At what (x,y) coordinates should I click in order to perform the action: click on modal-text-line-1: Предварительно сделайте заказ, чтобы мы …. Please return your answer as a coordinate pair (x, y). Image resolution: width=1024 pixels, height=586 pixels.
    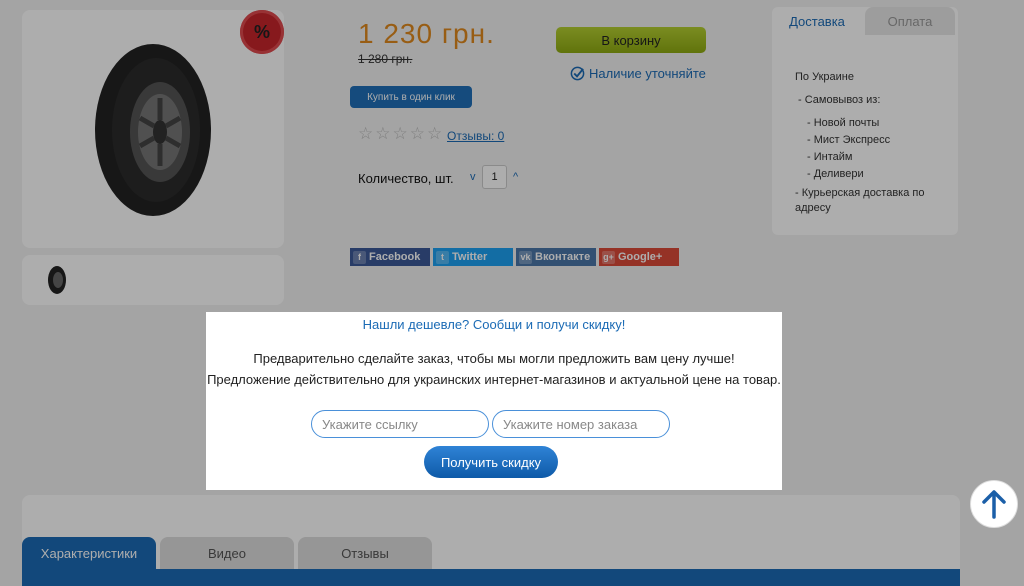
    Looking at the image, I should click on (494, 358).